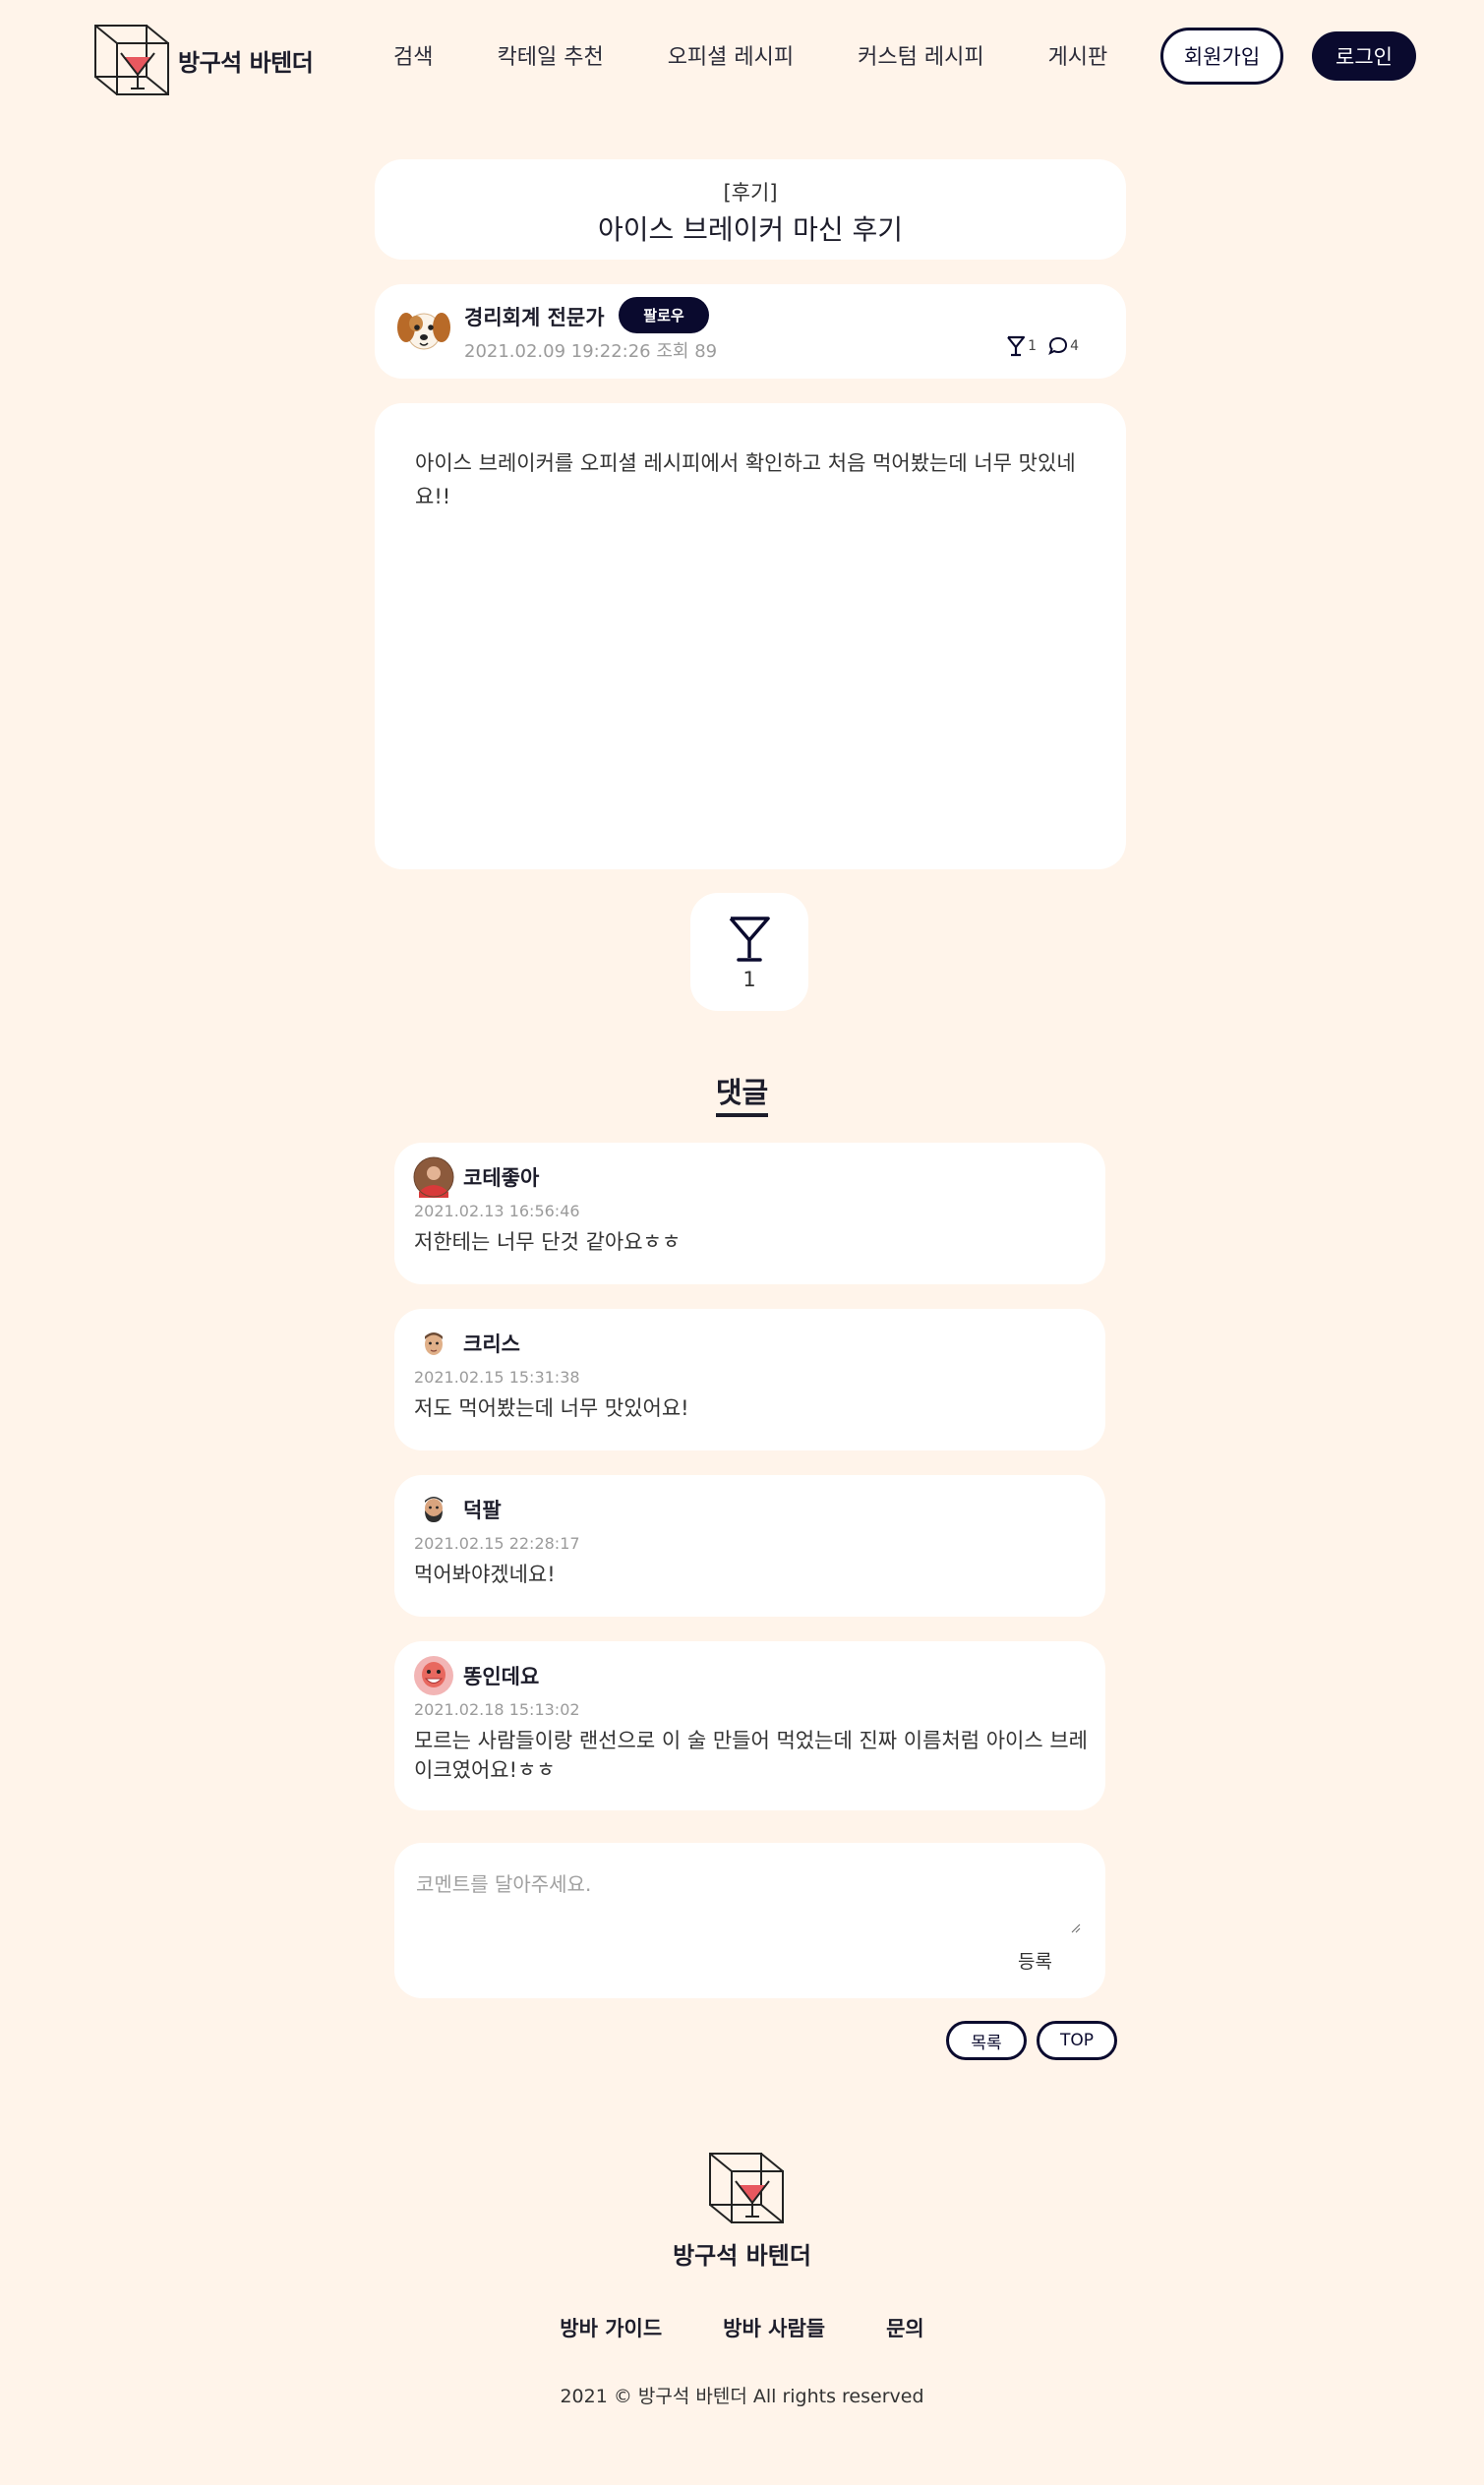 Image resolution: width=1484 pixels, height=2485 pixels. What do you see at coordinates (1076, 1928) in the screenshot?
I see `resize-handle-icon` at bounding box center [1076, 1928].